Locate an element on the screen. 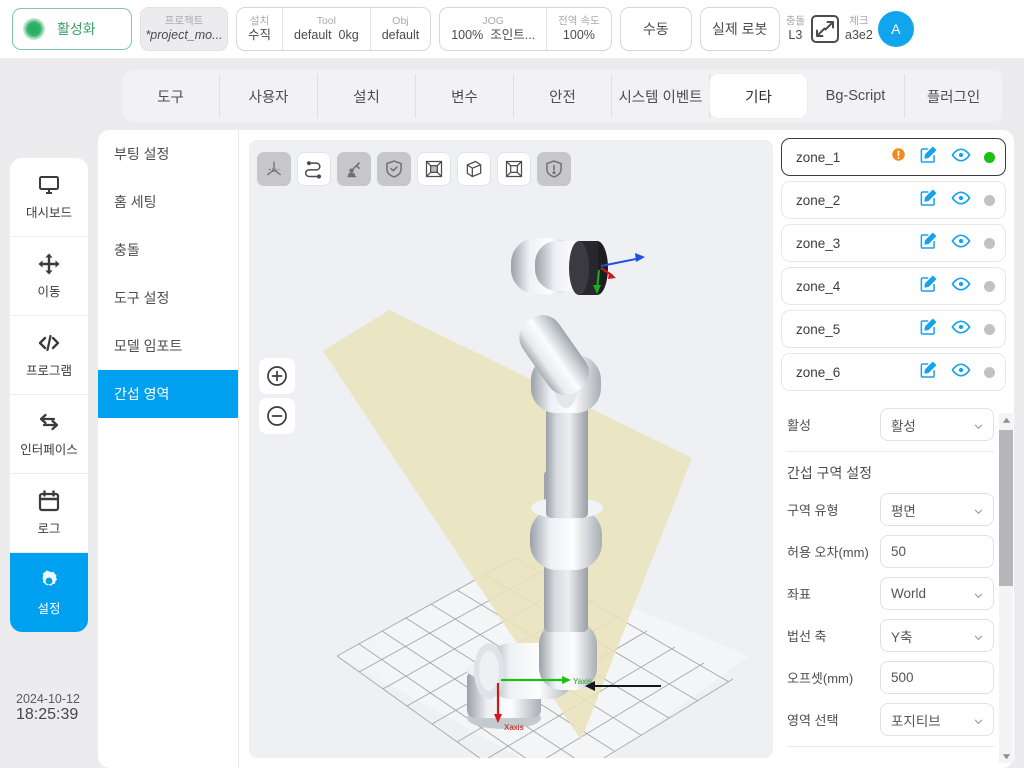  global-speed-segment: 전역 속도 100% is located at coordinates (579, 29).